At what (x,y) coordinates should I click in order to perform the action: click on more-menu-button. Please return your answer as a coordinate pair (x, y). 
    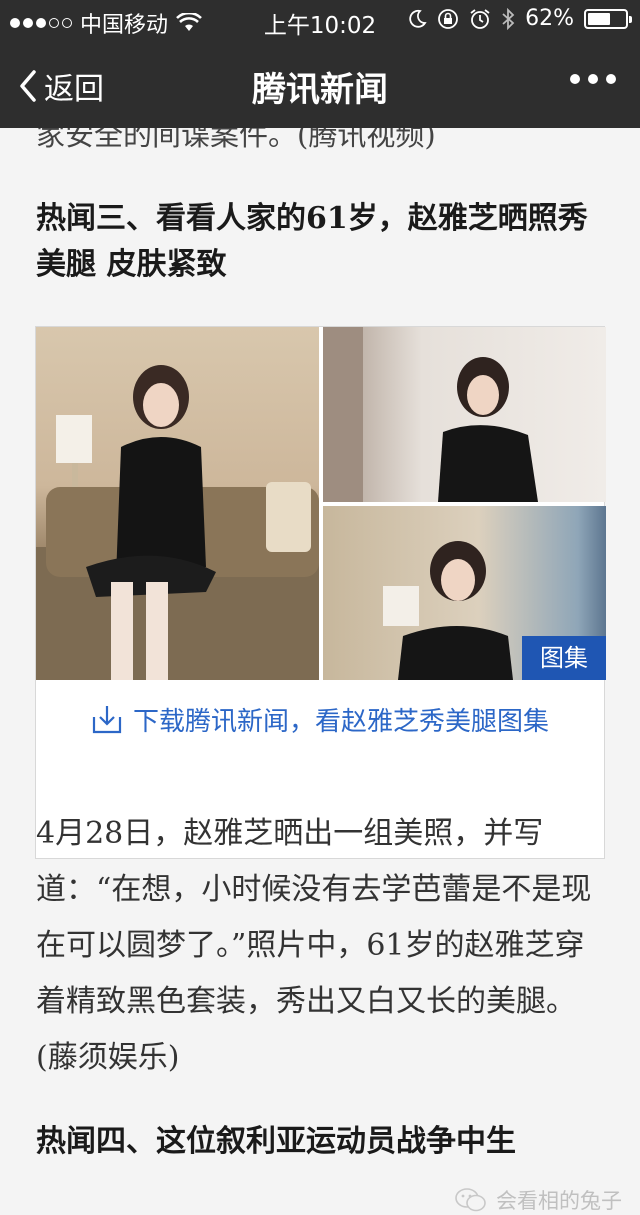
    Looking at the image, I should click on (593, 79).